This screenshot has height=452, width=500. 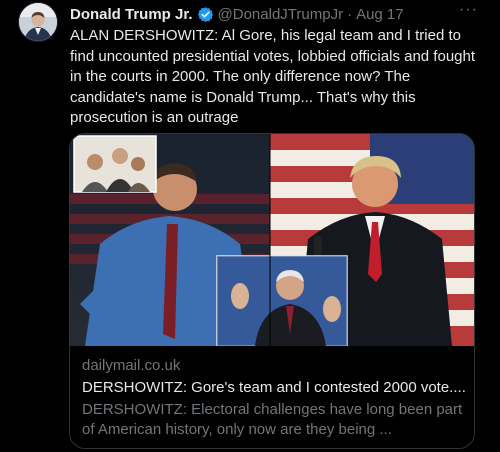 What do you see at coordinates (131, 365) in the screenshot?
I see `card-domain: dailymail.co.uk` at bounding box center [131, 365].